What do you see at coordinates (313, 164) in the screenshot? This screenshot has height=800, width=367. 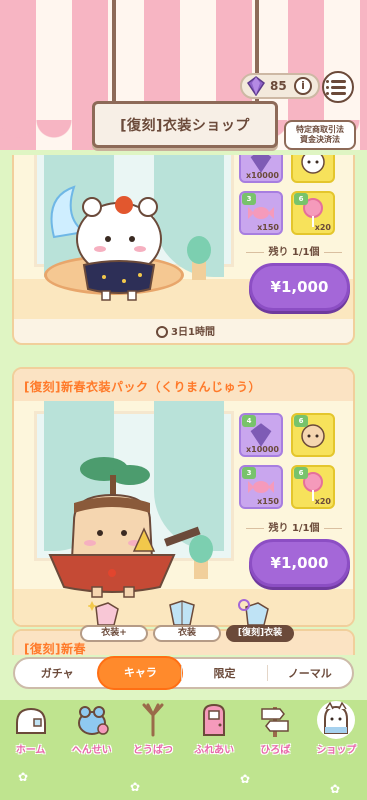 I see `character-ticket-icon` at bounding box center [313, 164].